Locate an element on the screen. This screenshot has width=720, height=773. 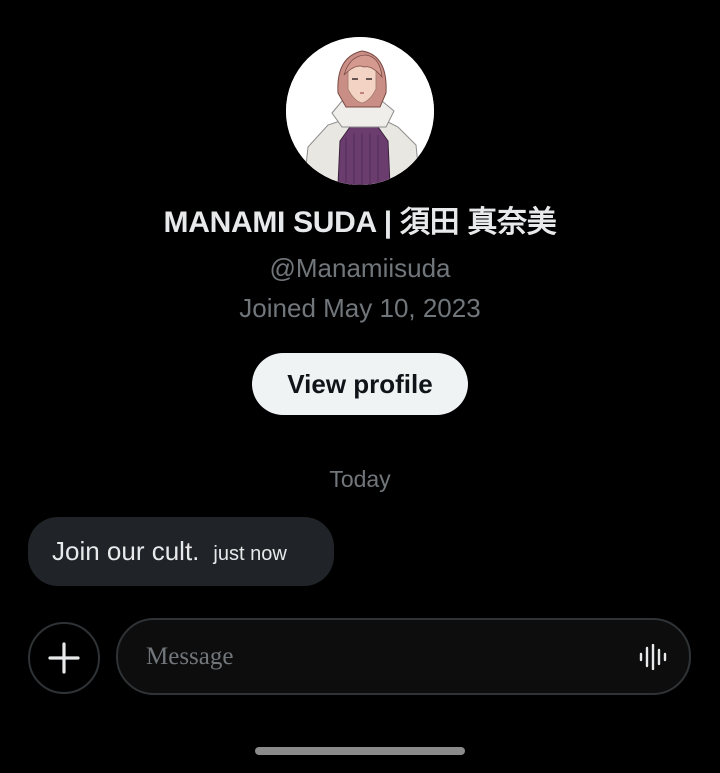
profile-avatar is located at coordinates (360, 111).